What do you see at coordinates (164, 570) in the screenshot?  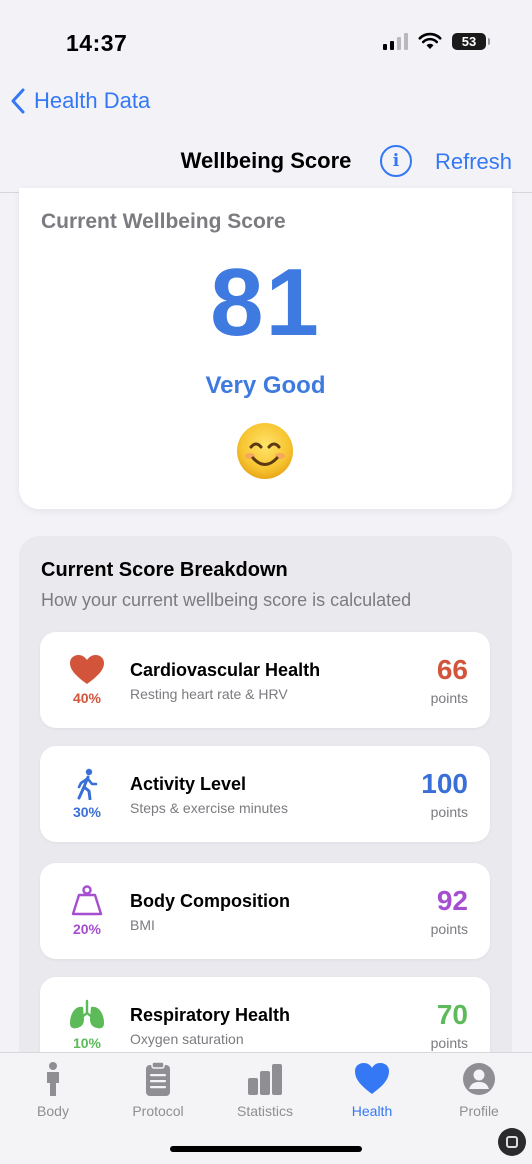 I see `breakdown-title: Current Score Breakdown` at bounding box center [164, 570].